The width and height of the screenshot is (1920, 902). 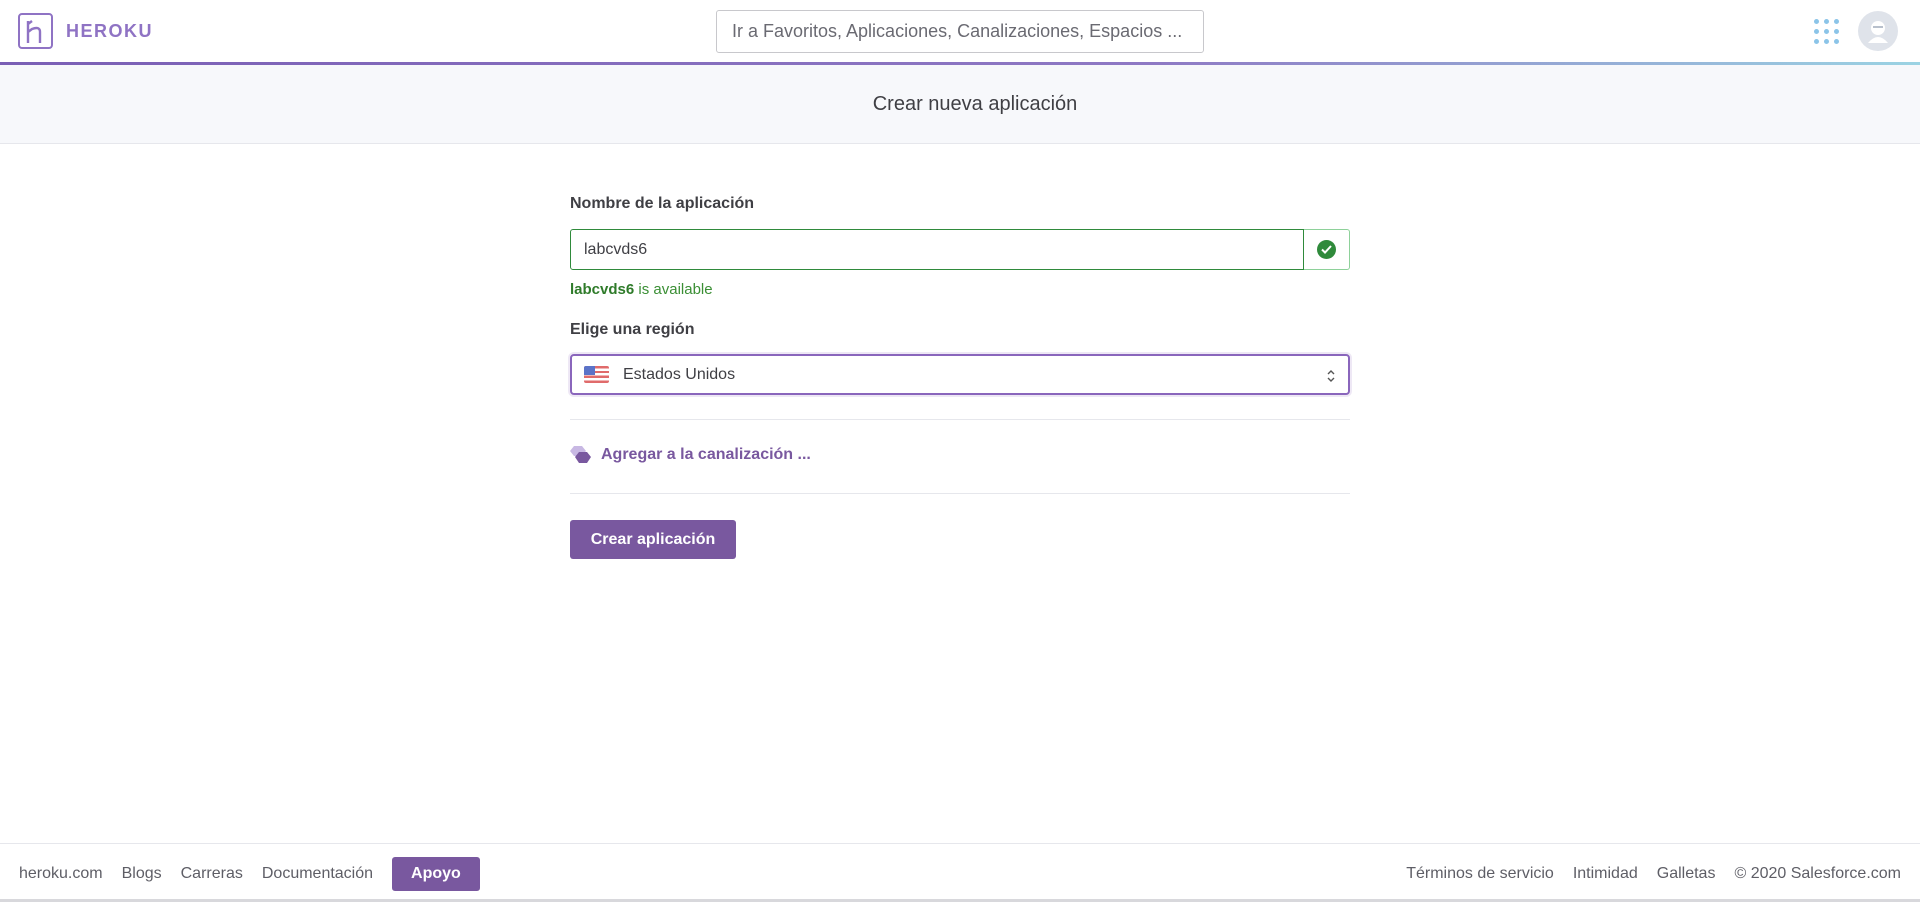 I want to click on region-value: Estados Unidos, so click(x=679, y=374).